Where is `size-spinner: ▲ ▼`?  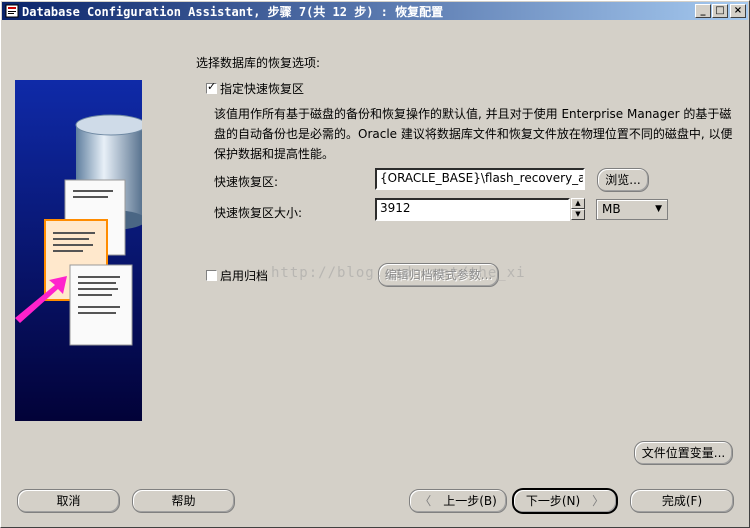
size-spinner: ▲ ▼ is located at coordinates (578, 209).